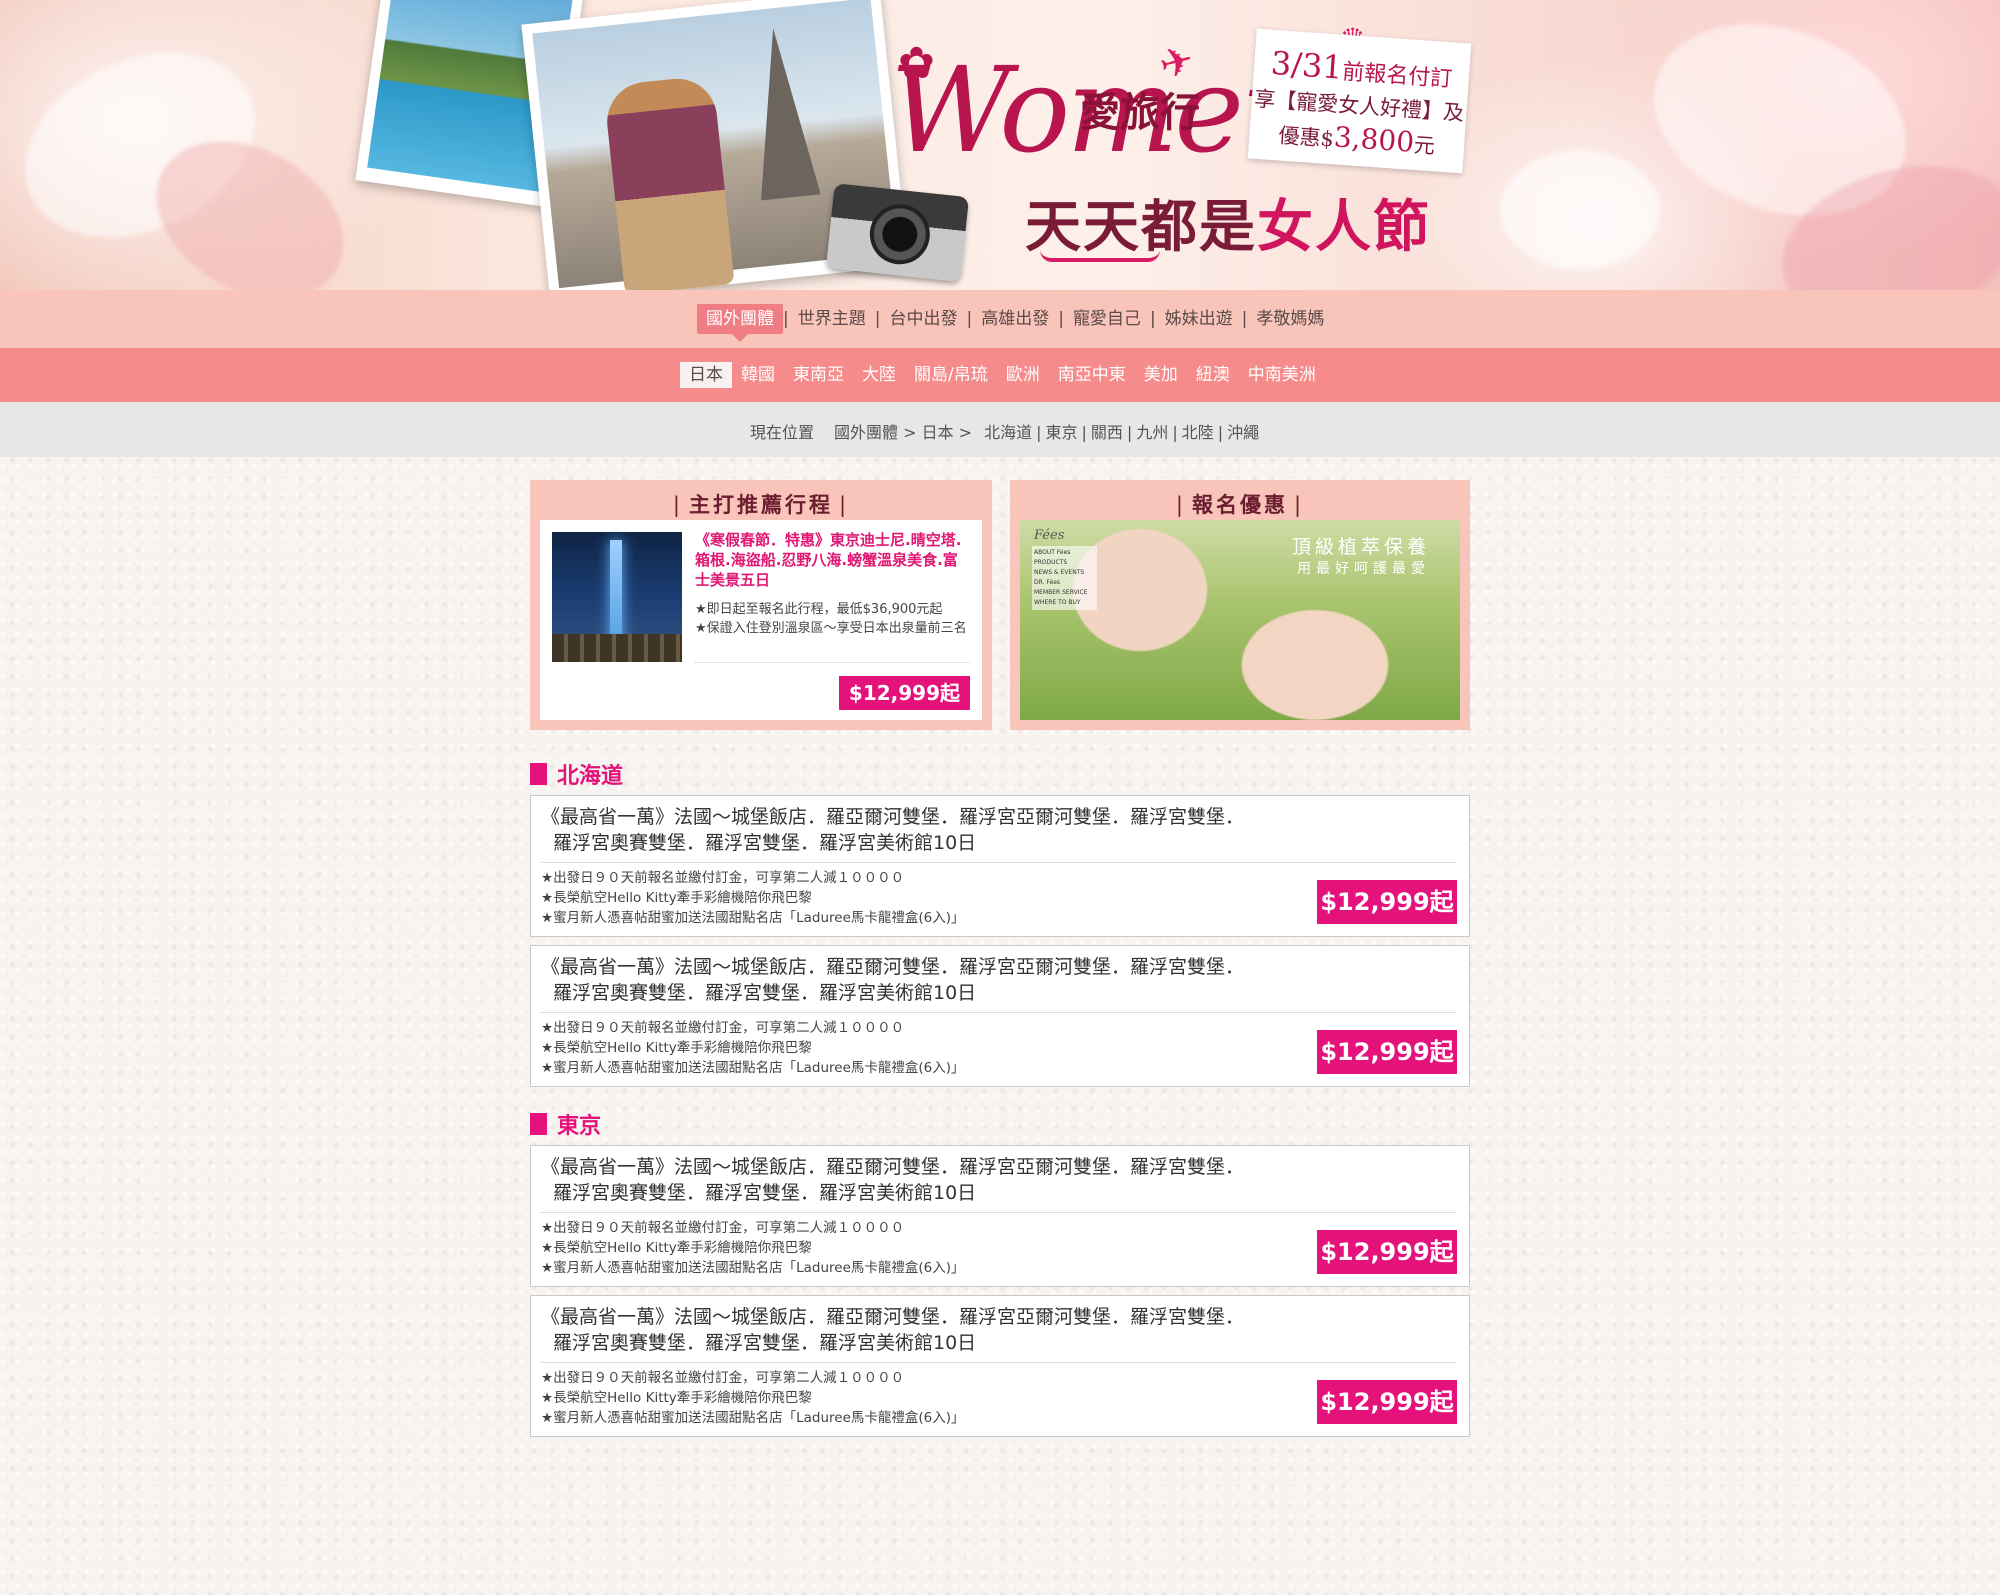 This screenshot has width=2000, height=1595. Describe the element at coordinates (1140, 112) in the screenshot. I see `logo-tagline-top: 愛旅行` at that location.